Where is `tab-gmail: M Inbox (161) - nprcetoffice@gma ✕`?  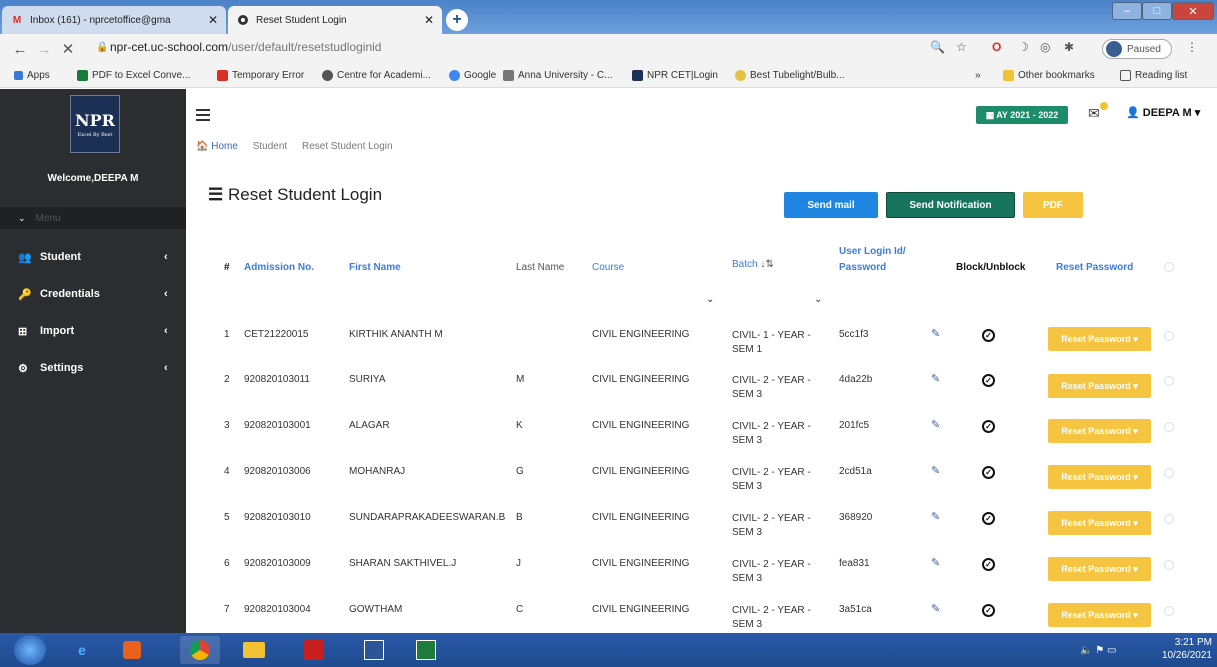
tab-gmail: M Inbox (161) - nprcetoffice@gma ✕ is located at coordinates (114, 20).